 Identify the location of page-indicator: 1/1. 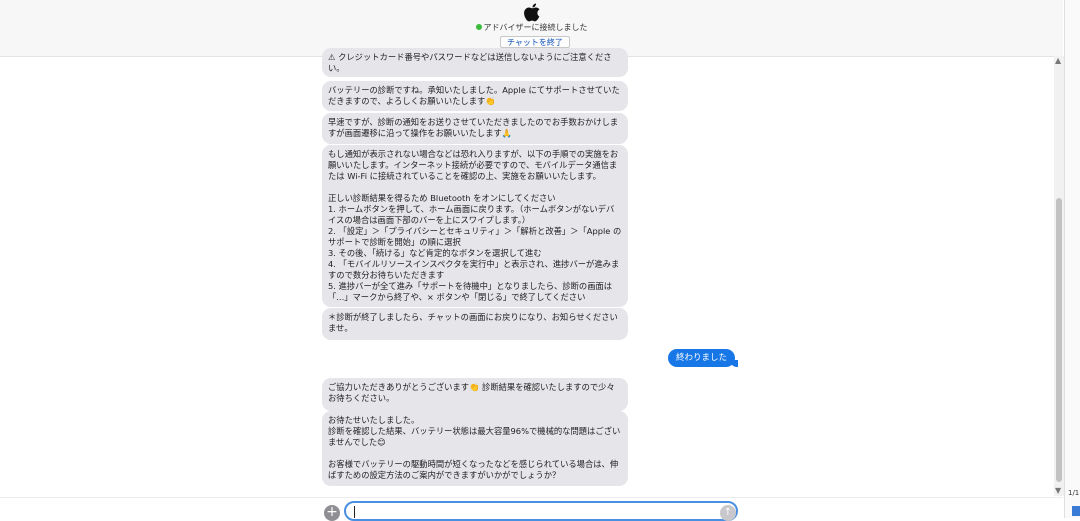
(1074, 493).